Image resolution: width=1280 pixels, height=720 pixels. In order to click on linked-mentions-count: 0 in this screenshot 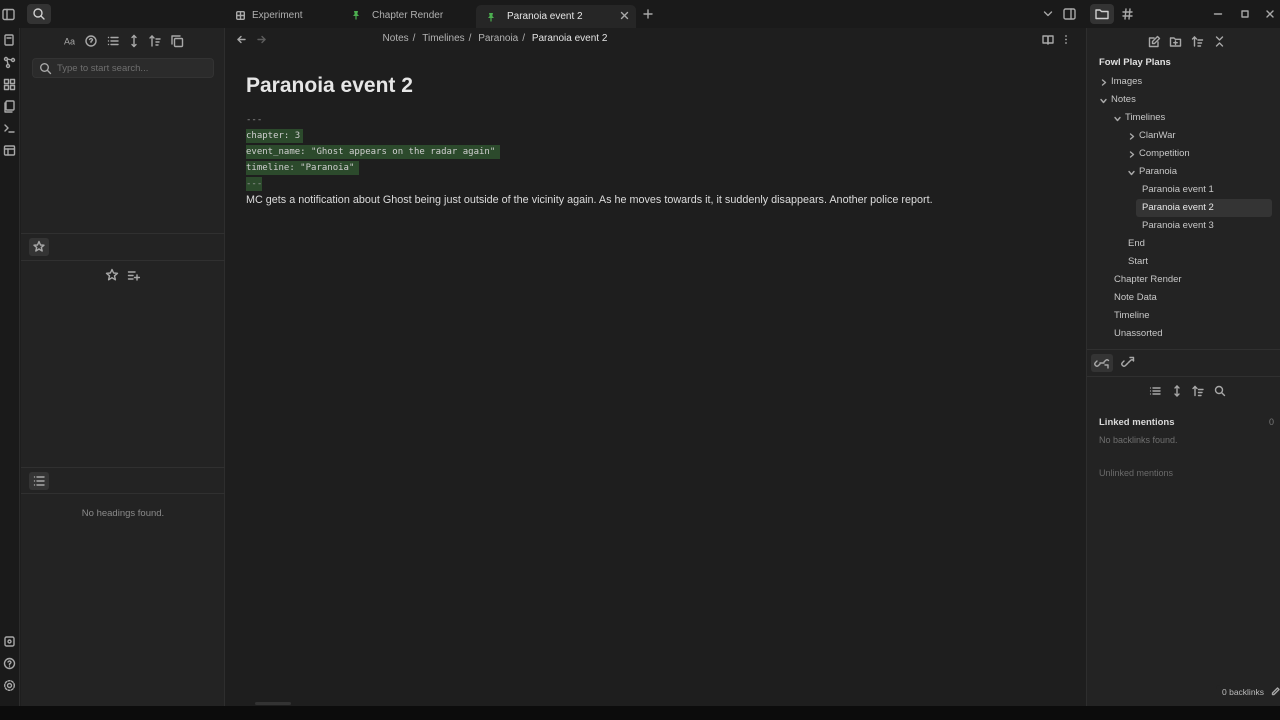, I will do `click(1272, 422)`.